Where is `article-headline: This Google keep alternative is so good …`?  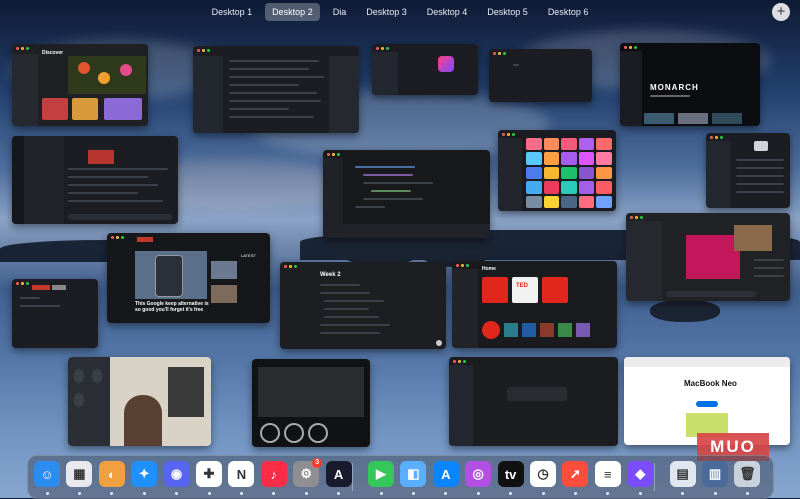
article-headline: This Google keep alternative is so good … is located at coordinates (173, 307).